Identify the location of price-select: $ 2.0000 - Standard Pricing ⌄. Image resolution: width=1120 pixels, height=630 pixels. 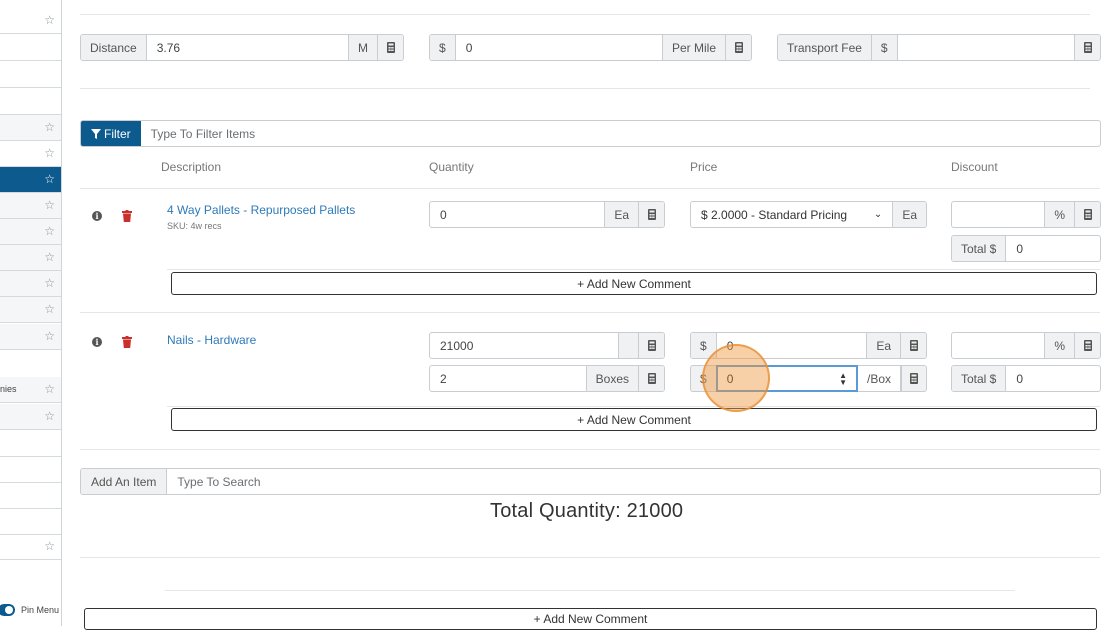
(791, 214).